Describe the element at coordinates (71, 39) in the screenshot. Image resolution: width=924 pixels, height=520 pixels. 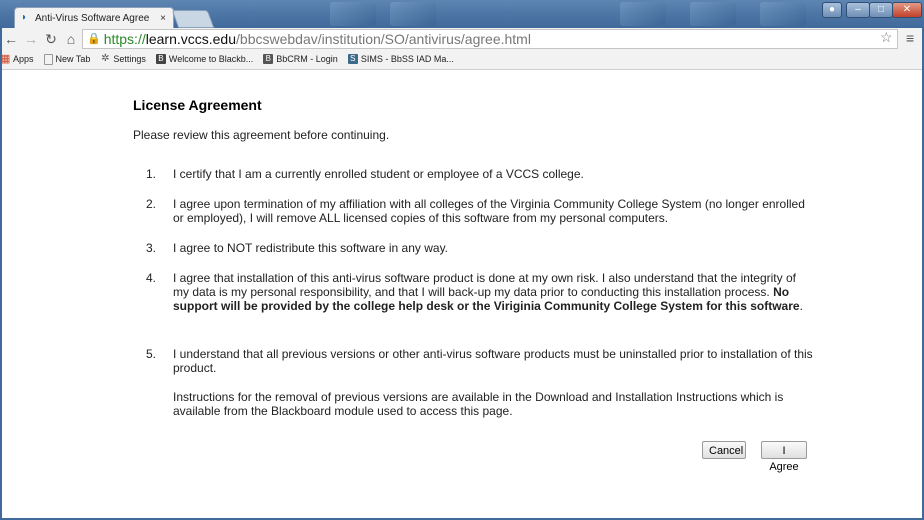
I see `home-icon: ⌂` at that location.